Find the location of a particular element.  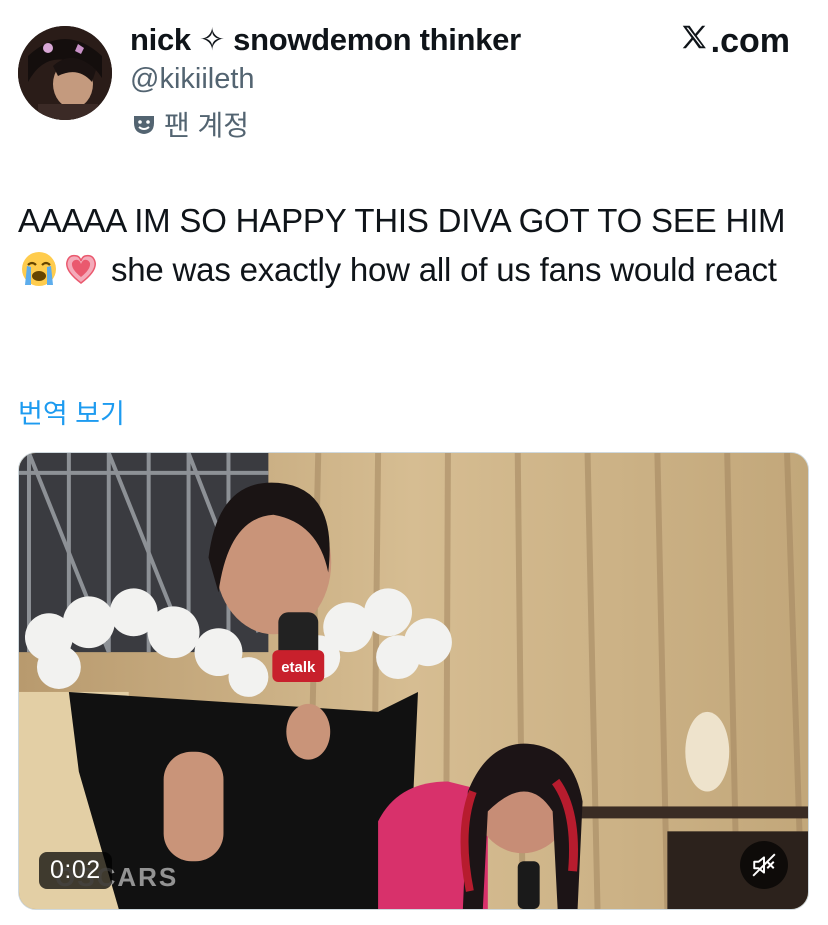

muted-speaker-icon is located at coordinates (764, 865).